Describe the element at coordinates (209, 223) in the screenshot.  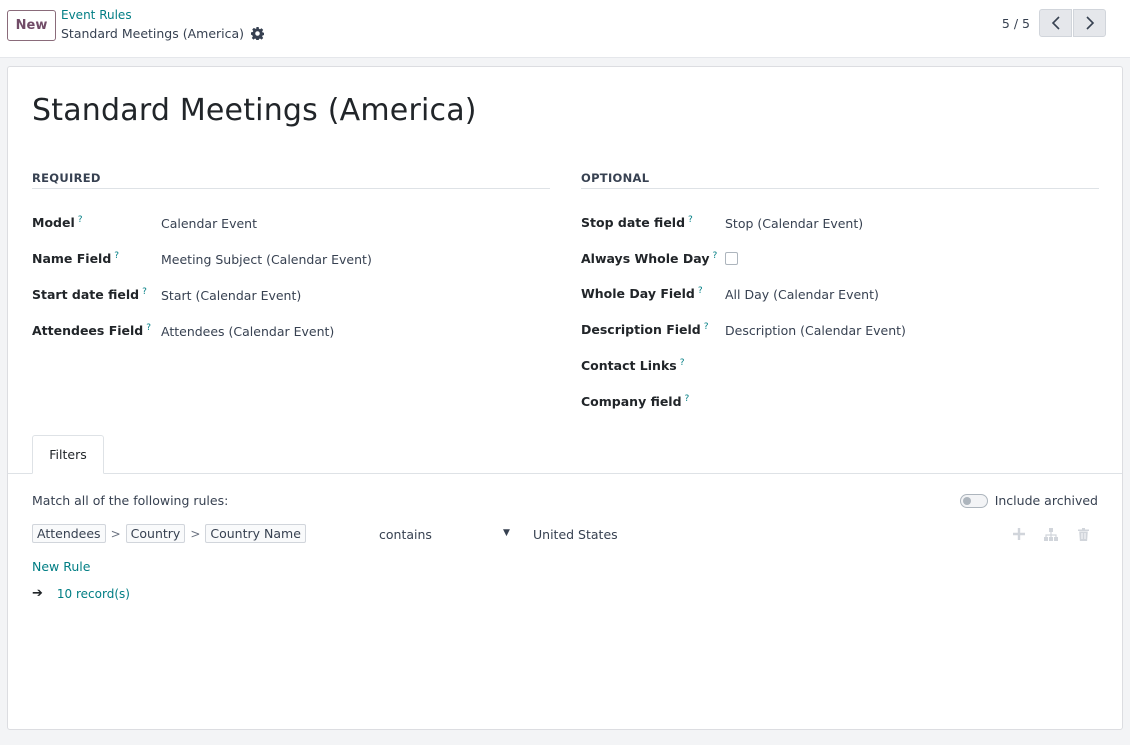
I see `field-value-model: Calendar Event` at that location.